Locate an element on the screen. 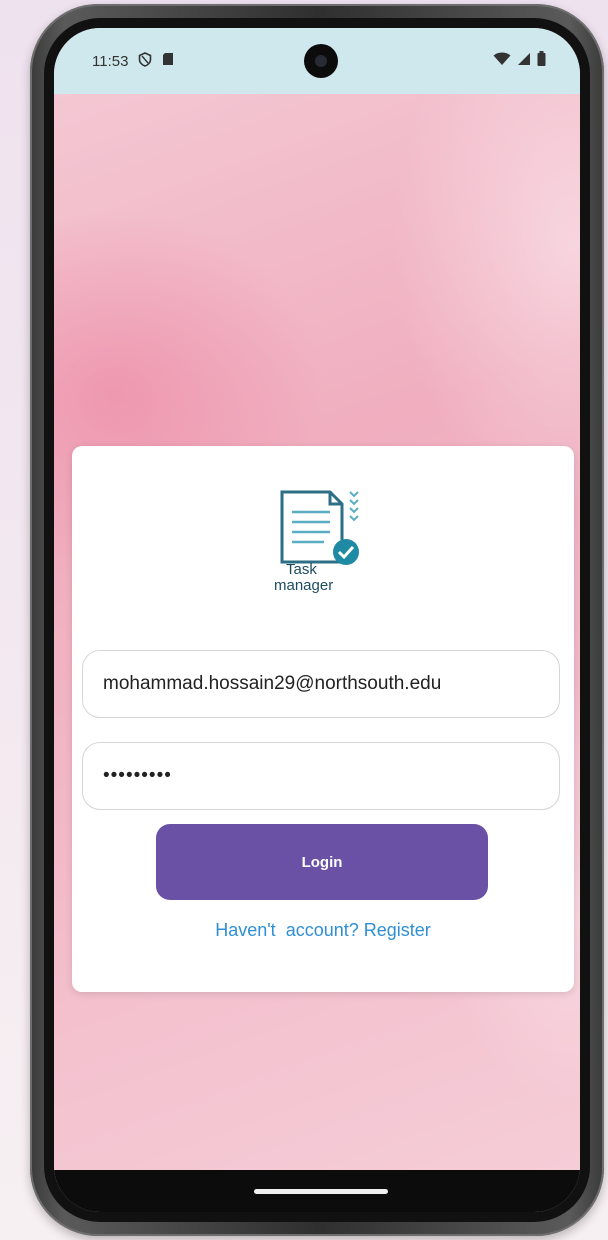 Image resolution: width=608 pixels, height=1240 pixels. logo-text-line2: manager is located at coordinates (303, 585).